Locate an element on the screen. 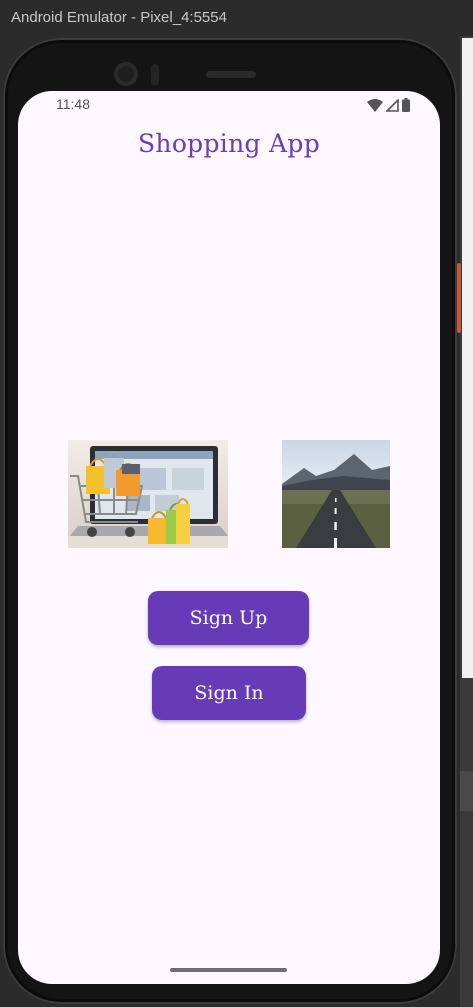 Image resolution: width=473 pixels, height=1007 pixels. gesture-nav-bar is located at coordinates (228, 970).